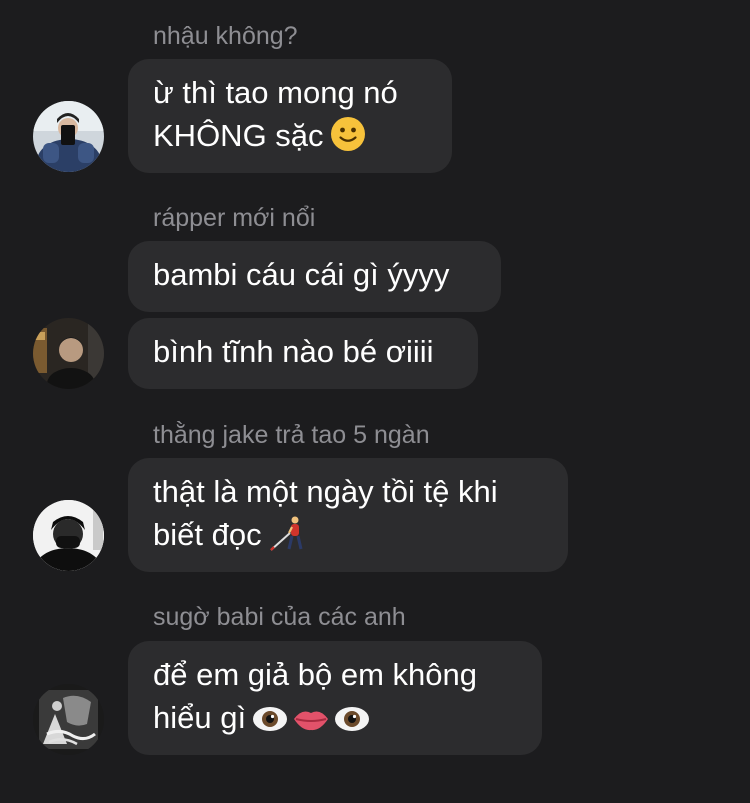  Describe the element at coordinates (348, 534) in the screenshot. I see `message-text-line: biết đọc` at that location.